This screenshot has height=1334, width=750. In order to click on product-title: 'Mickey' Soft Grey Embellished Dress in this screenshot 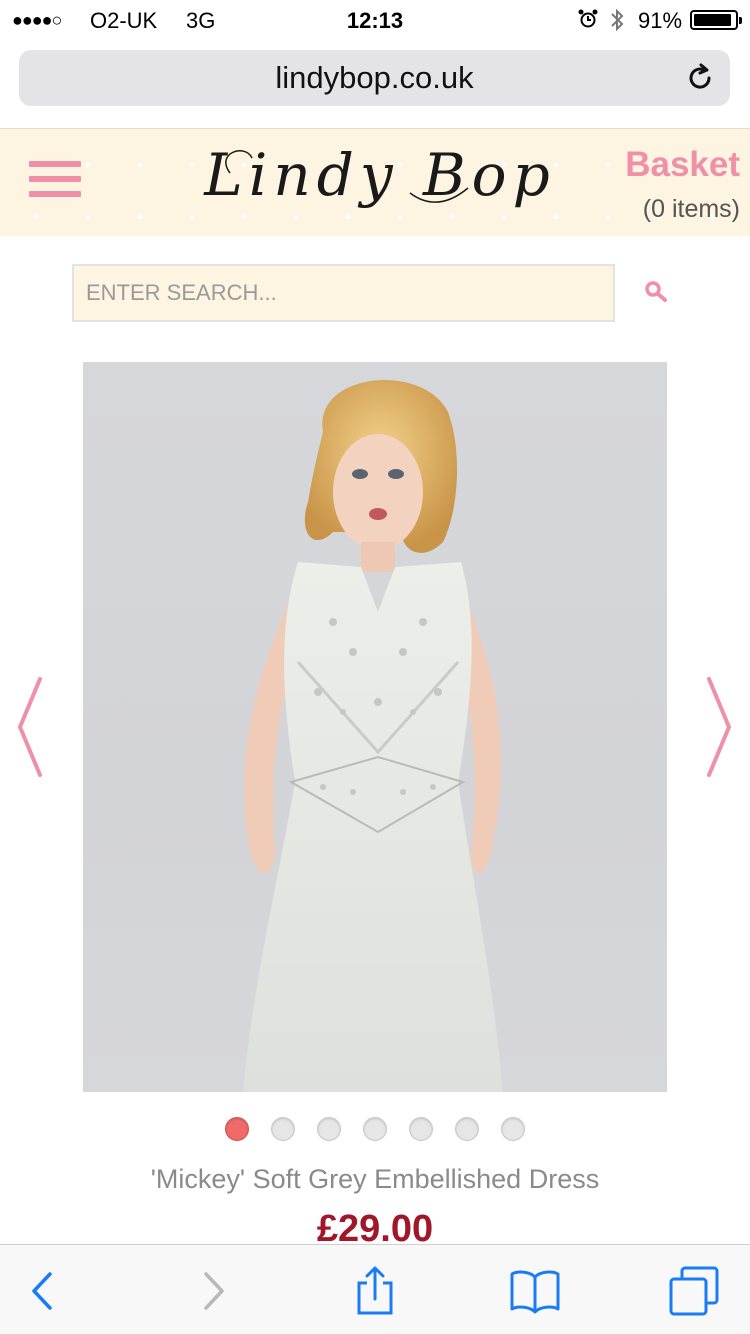, I will do `click(375, 1179)`.